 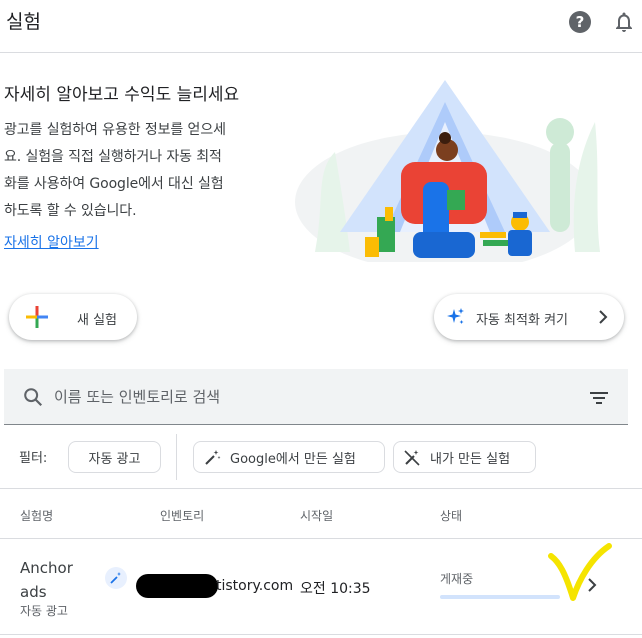 I want to click on search-bar, so click(x=316, y=397).